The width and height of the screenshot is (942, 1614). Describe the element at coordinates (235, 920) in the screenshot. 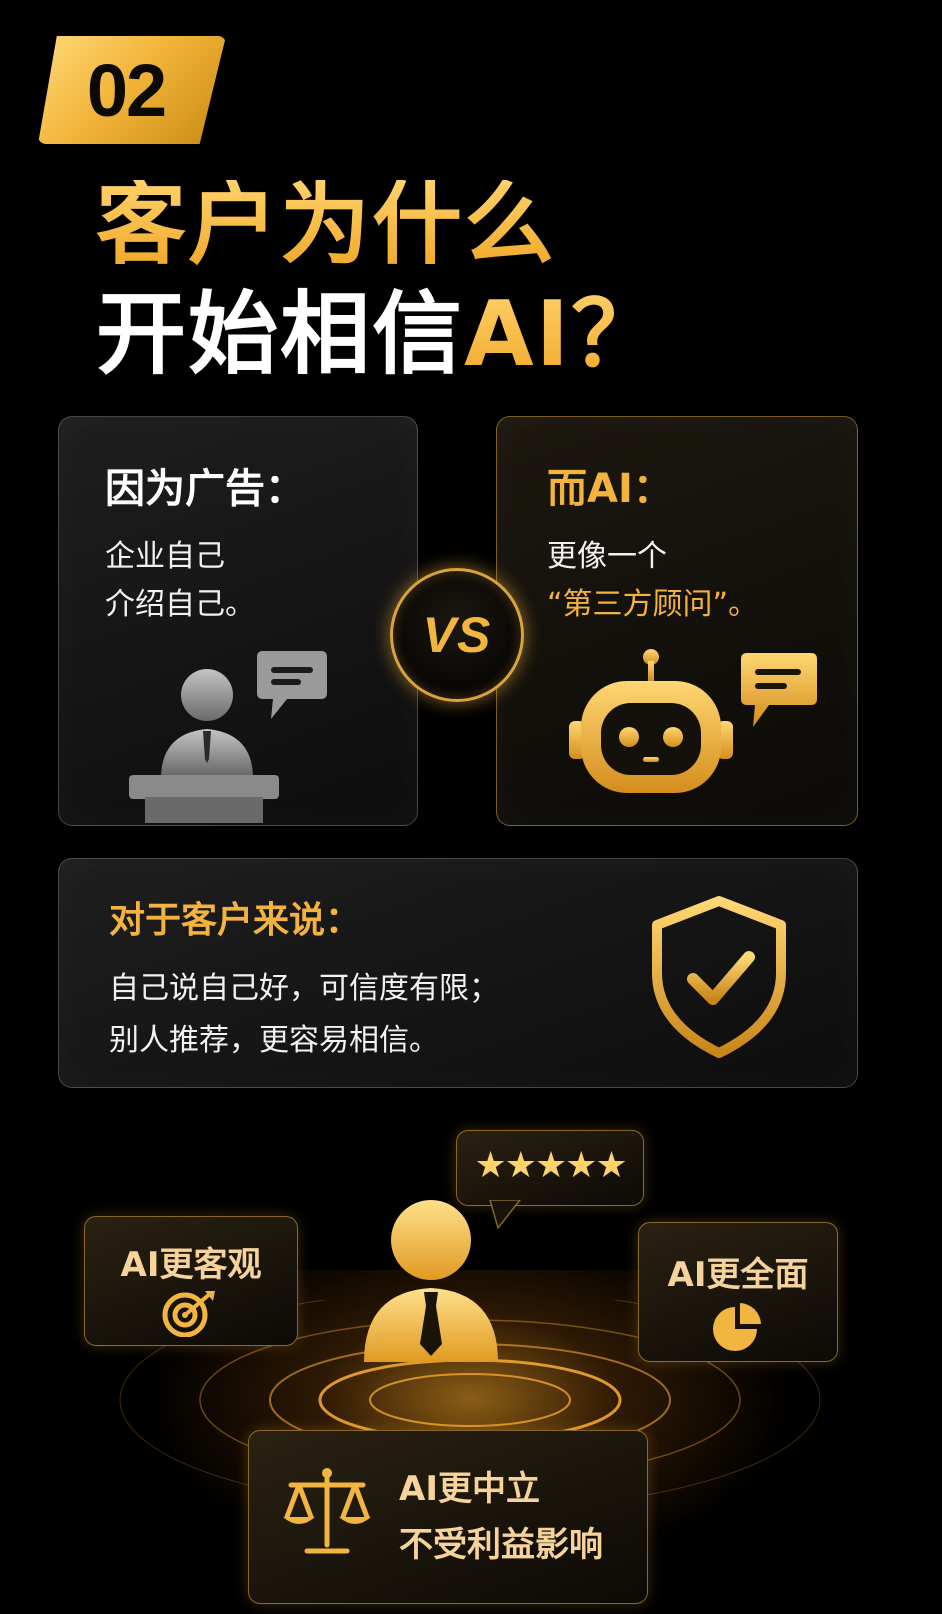

I see `customer-card-heading: 对于客户来说：` at that location.